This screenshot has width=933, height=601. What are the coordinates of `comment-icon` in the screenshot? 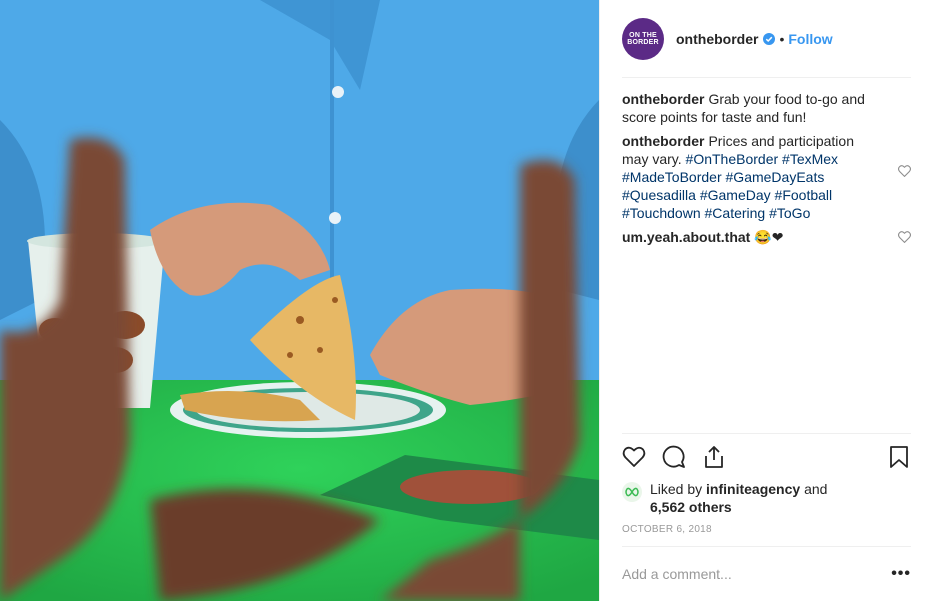 It's located at (674, 457).